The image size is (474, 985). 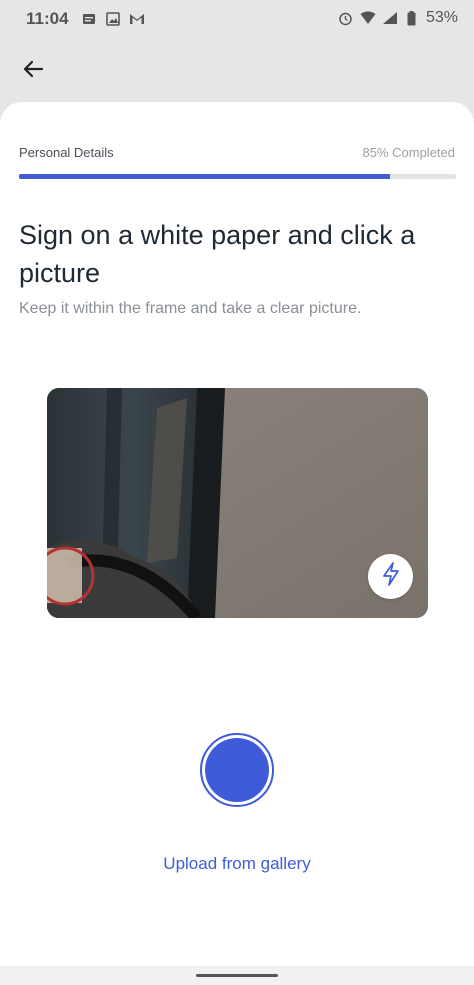 What do you see at coordinates (237, 20) in the screenshot?
I see `status-bar: 11:04 53%` at bounding box center [237, 20].